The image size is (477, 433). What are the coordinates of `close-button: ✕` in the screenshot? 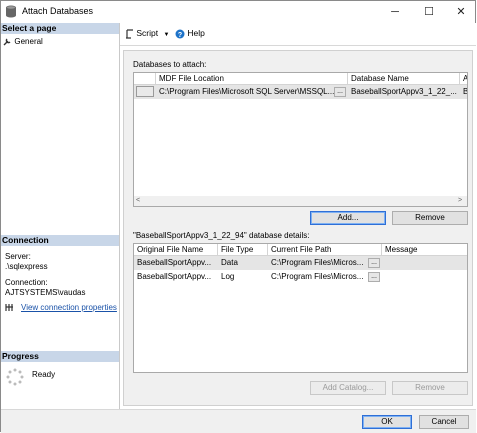 It's located at (461, 12).